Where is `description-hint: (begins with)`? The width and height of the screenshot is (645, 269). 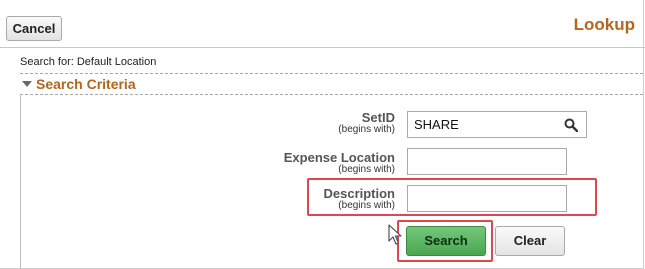
description-hint: (begins with) is located at coordinates (366, 205).